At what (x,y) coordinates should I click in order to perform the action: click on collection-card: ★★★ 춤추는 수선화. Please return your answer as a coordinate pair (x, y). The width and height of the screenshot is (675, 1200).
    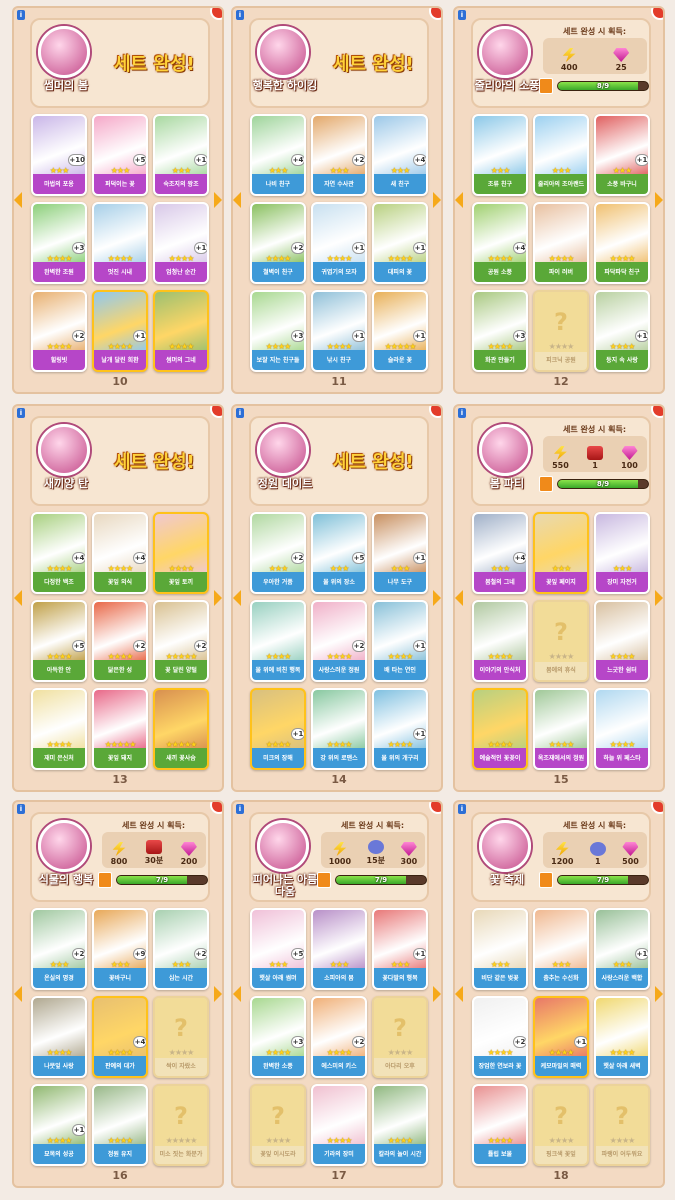
    Looking at the image, I should click on (561, 949).